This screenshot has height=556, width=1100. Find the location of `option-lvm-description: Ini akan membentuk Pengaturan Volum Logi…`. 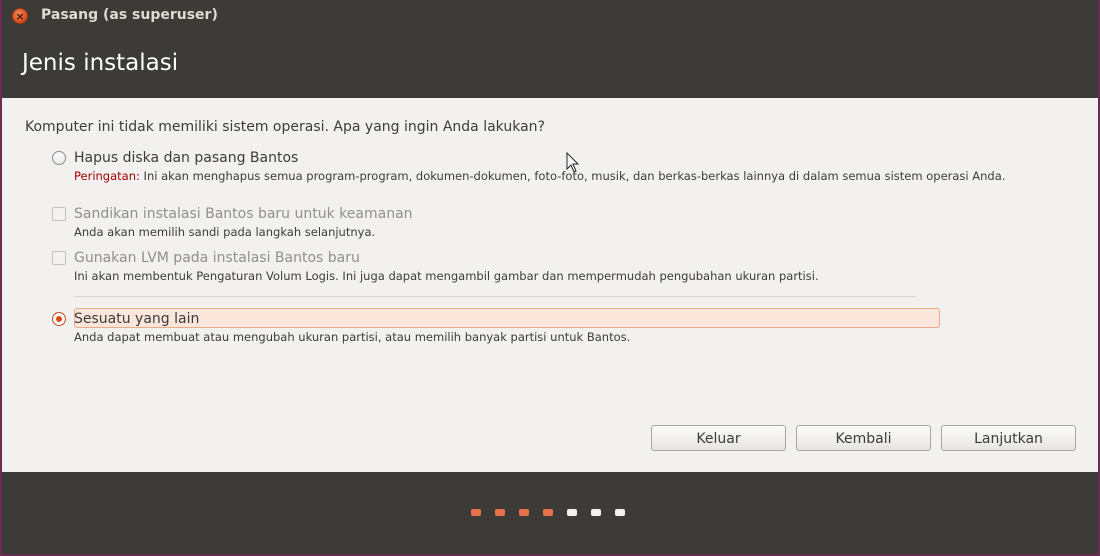

option-lvm-description: Ini akan membentuk Pengaturan Volum Logi… is located at coordinates (446, 276).